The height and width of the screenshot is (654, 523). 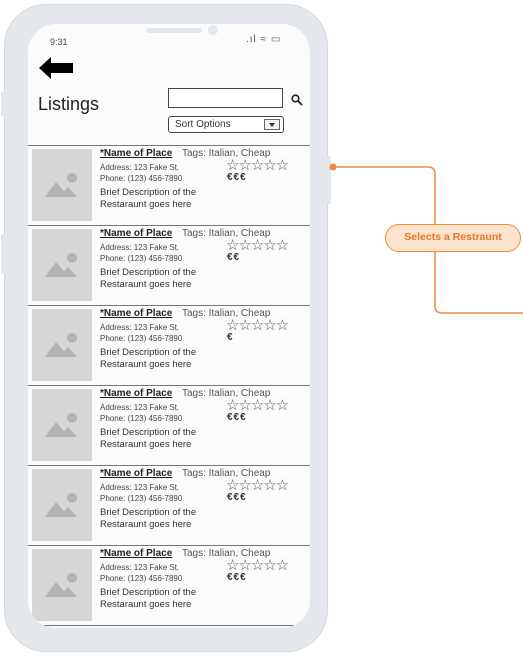 What do you see at coordinates (3, 254) in the screenshot?
I see `side-button-volume` at bounding box center [3, 254].